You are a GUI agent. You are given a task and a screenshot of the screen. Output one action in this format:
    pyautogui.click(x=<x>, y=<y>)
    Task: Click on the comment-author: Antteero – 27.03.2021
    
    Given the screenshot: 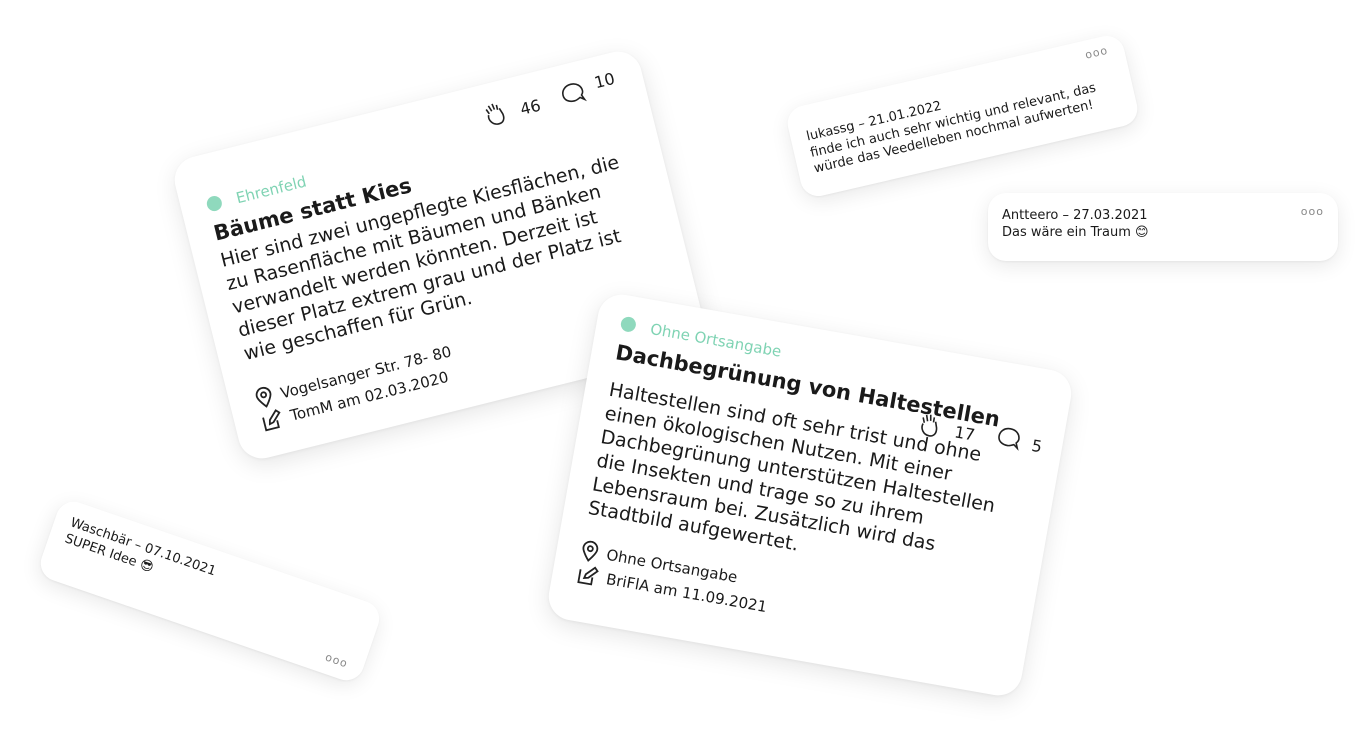 What is the action you would take?
    pyautogui.click(x=1075, y=215)
    